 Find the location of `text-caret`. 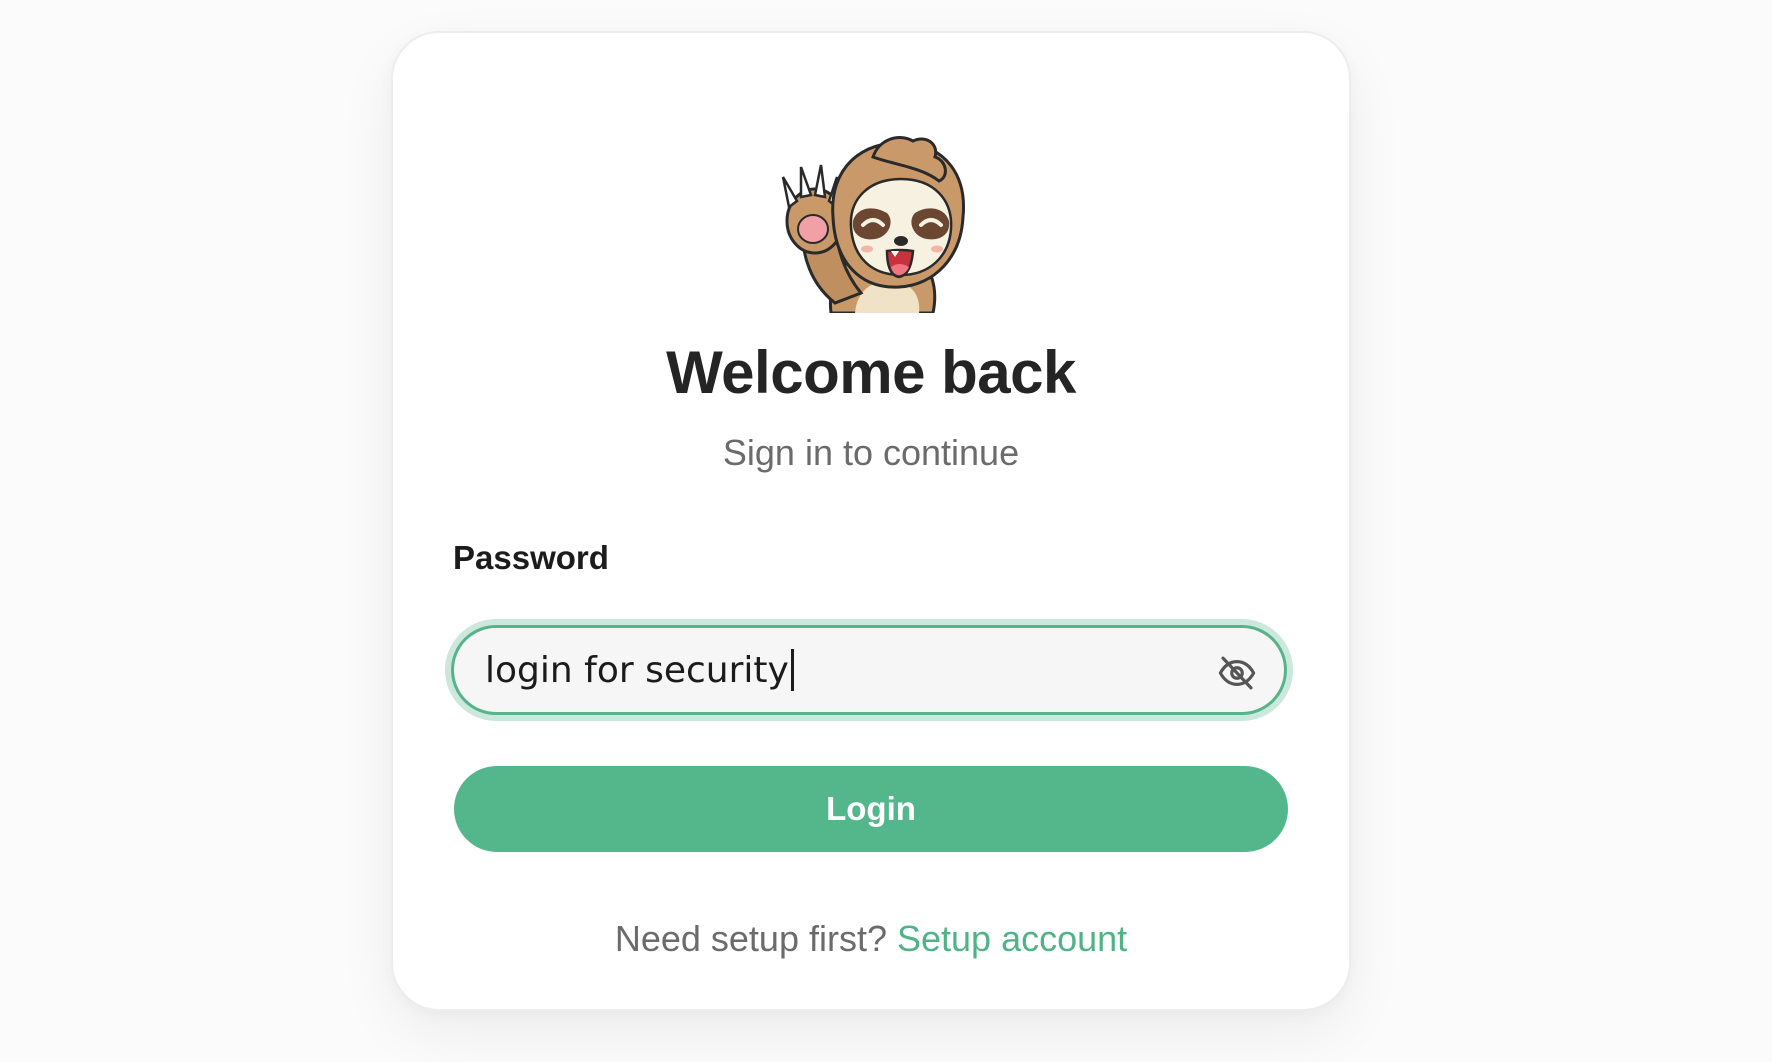

text-caret is located at coordinates (792, 670).